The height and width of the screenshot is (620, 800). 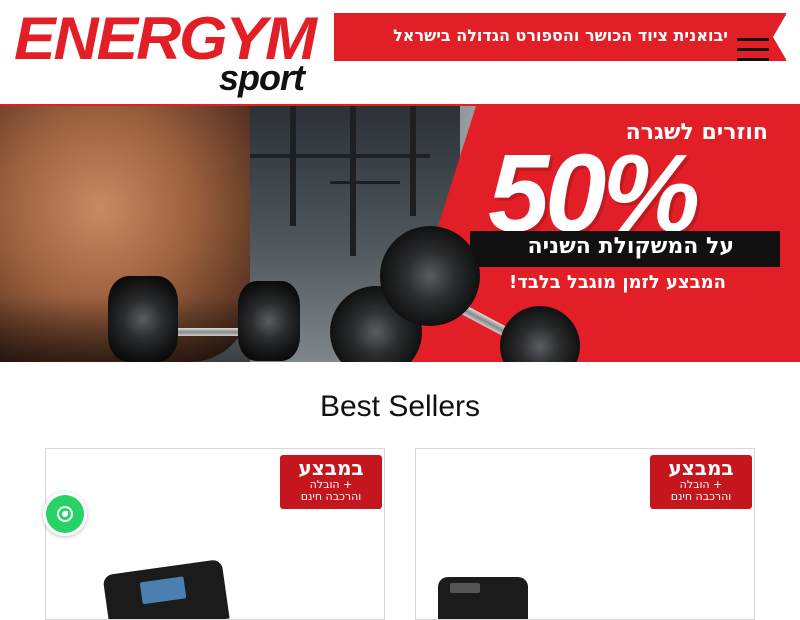 What do you see at coordinates (594, 193) in the screenshot?
I see `promo-discount: 50%` at bounding box center [594, 193].